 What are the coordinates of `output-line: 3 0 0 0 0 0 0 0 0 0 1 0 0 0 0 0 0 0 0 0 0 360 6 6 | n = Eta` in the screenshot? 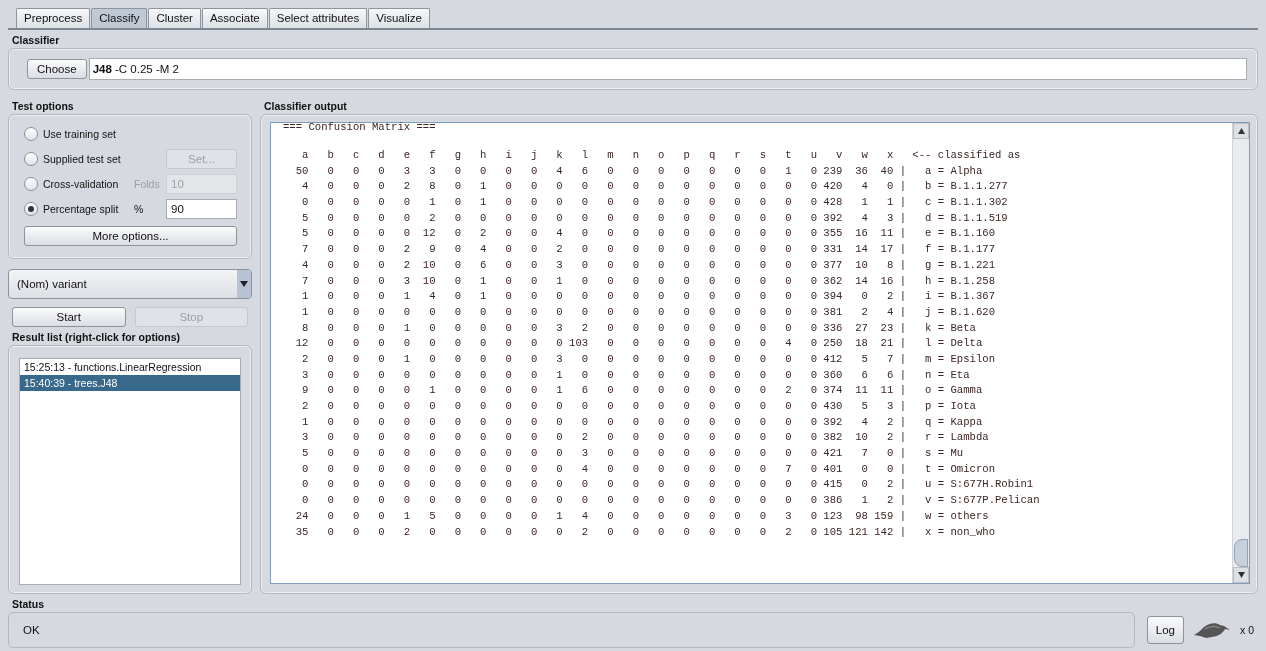 It's located at (636, 375).